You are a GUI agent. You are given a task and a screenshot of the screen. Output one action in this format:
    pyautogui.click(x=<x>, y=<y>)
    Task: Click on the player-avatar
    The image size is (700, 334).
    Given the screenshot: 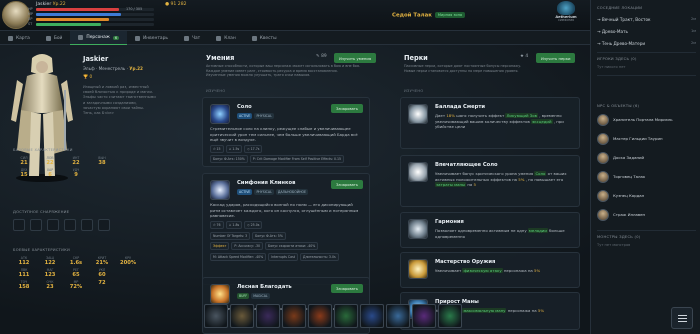 What is the action you would take?
    pyautogui.click(x=16, y=15)
    